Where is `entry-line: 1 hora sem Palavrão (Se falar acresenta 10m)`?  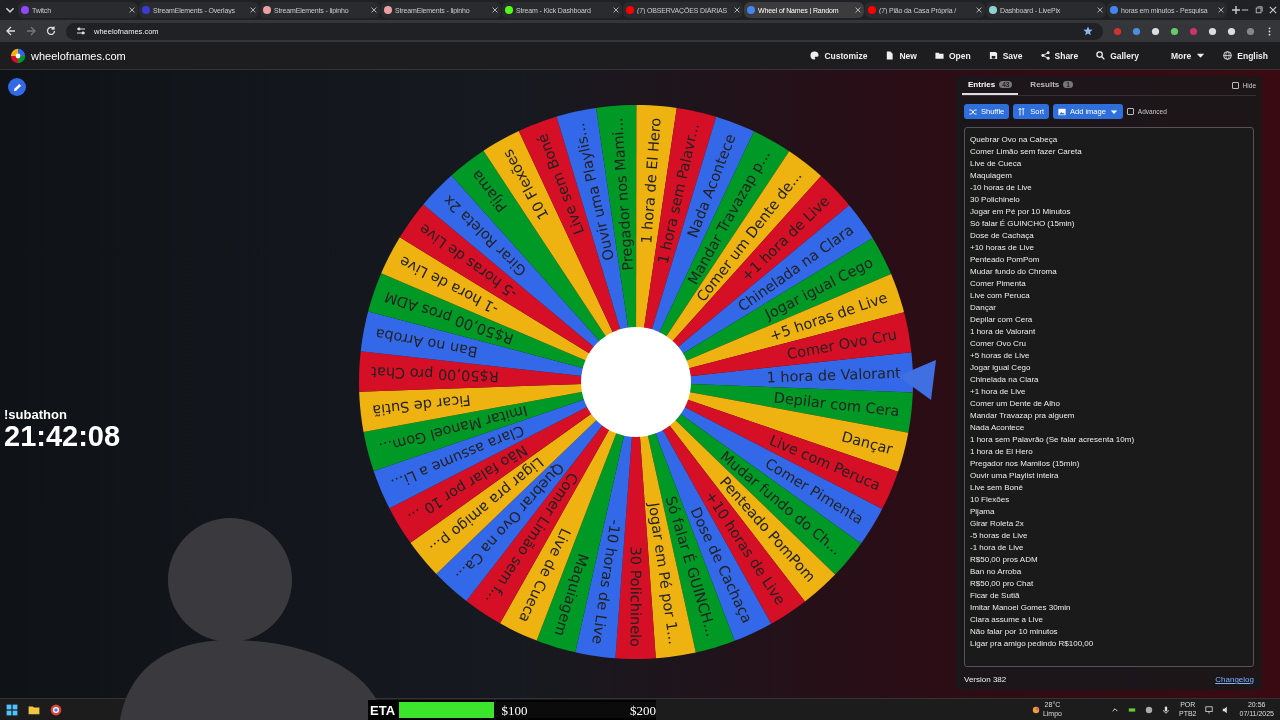
entry-line: 1 hora sem Palavrão (Se falar acresenta 10m) is located at coordinates (1053, 440).